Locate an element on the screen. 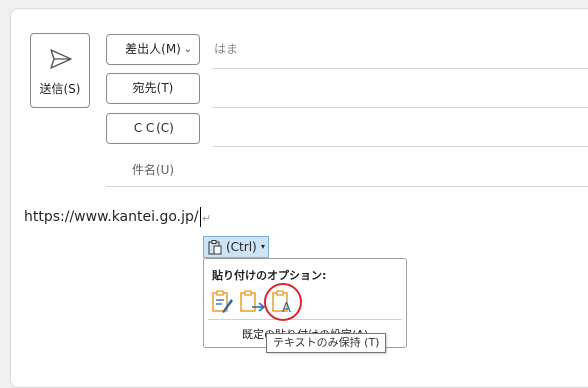 This screenshot has width=588, height=388. to-button: 宛先(T) is located at coordinates (153, 88).